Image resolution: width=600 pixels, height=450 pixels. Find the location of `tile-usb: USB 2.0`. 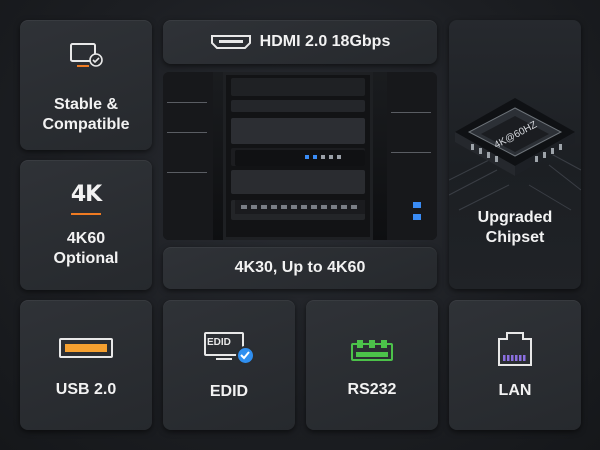

tile-usb: USB 2.0 is located at coordinates (86, 365).